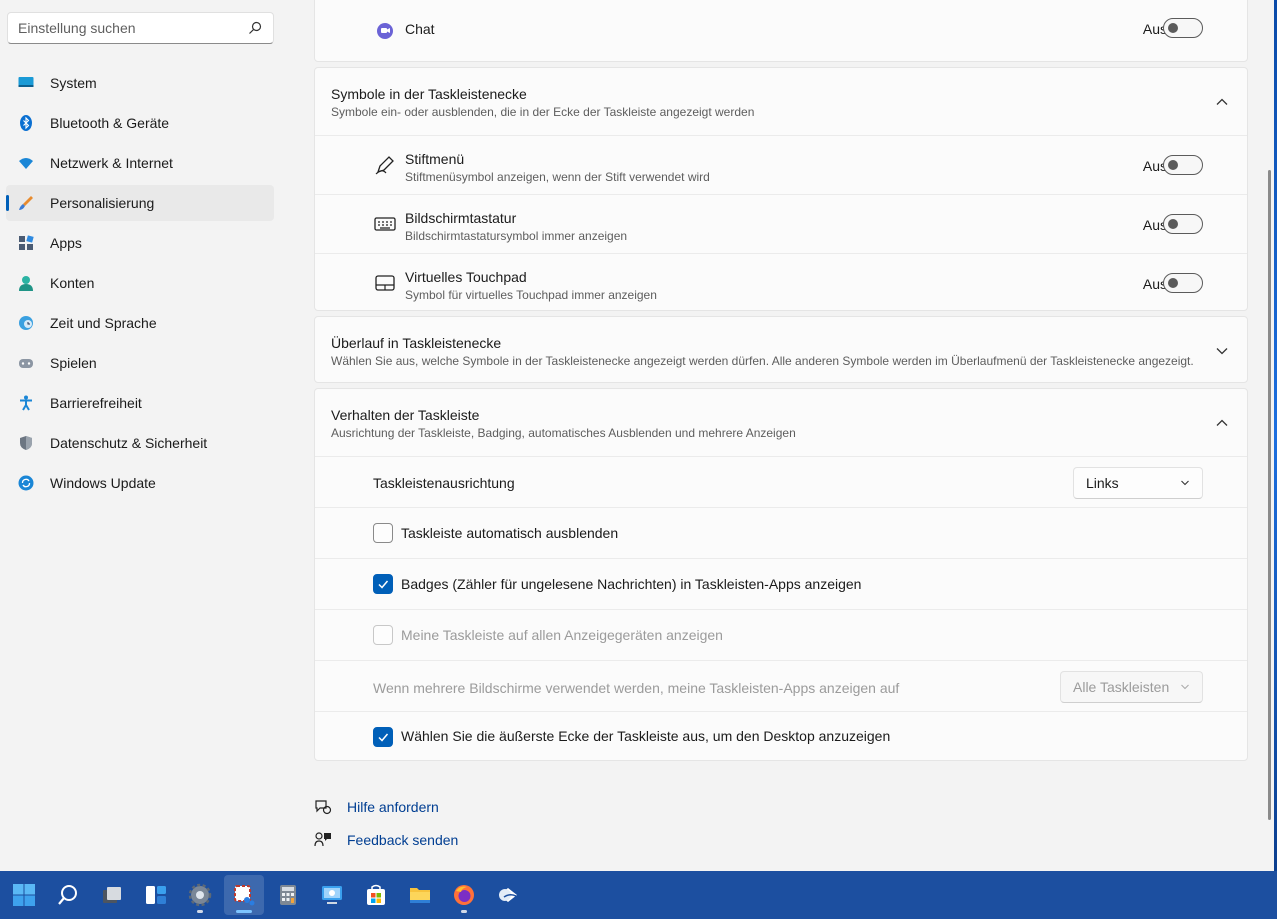 Image resolution: width=1277 pixels, height=919 pixels. I want to click on start-button, so click(24, 895).